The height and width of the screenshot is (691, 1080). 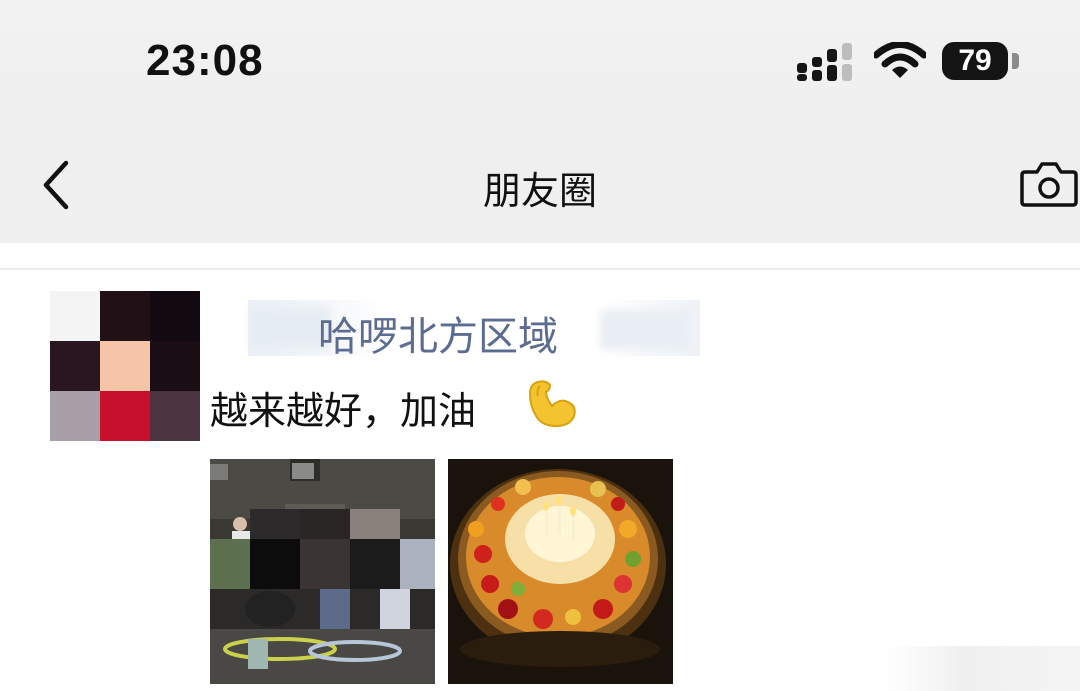 What do you see at coordinates (900, 60) in the screenshot?
I see `wifi-icon` at bounding box center [900, 60].